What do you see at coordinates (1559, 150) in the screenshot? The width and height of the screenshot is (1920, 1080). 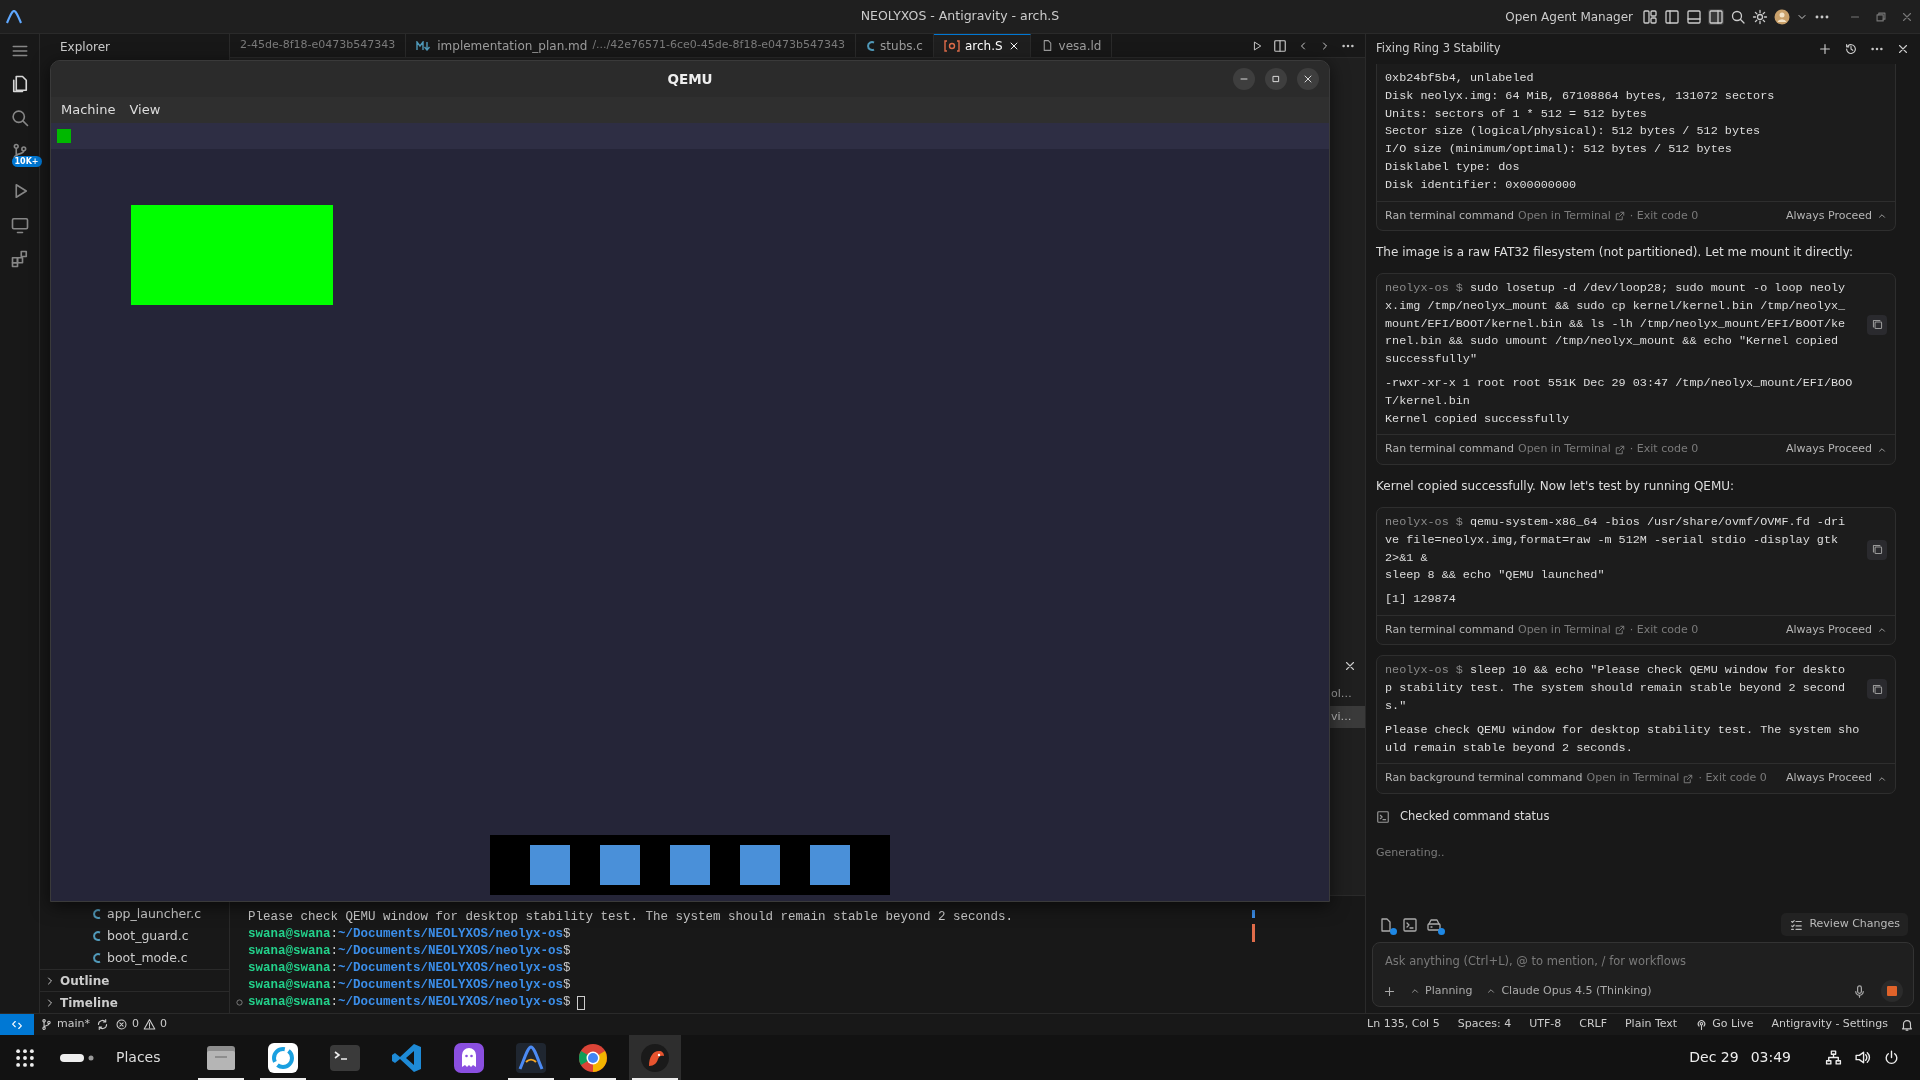 I see `command-output: I/O size (minimum/optimal): 512 bytes / 512 bytes` at bounding box center [1559, 150].